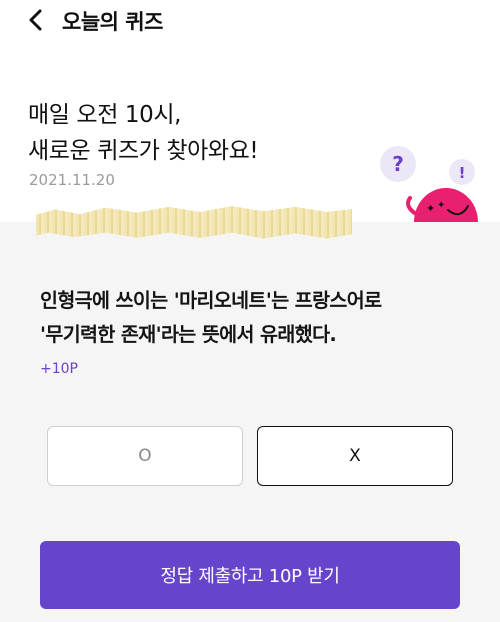 This screenshot has width=500, height=622. I want to click on quiz-mascot-illustration: ? ! ✦ ✦, so click(429, 184).